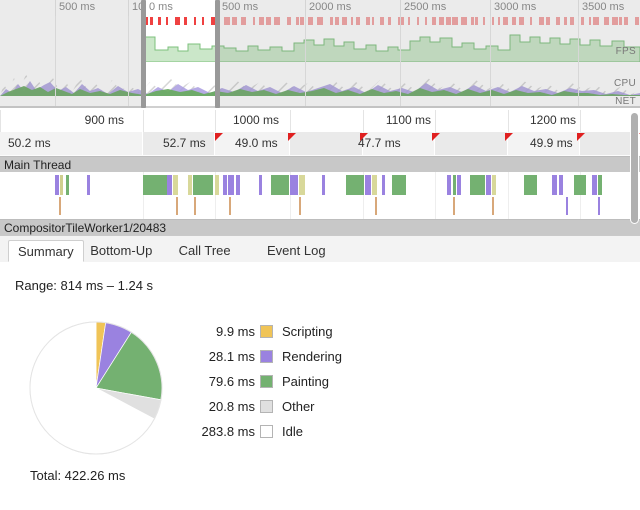 The height and width of the screenshot is (510, 640). I want to click on detail-time-ruler: 900 ms 1000 ms 1100 ms 1200 ms, so click(320, 121).